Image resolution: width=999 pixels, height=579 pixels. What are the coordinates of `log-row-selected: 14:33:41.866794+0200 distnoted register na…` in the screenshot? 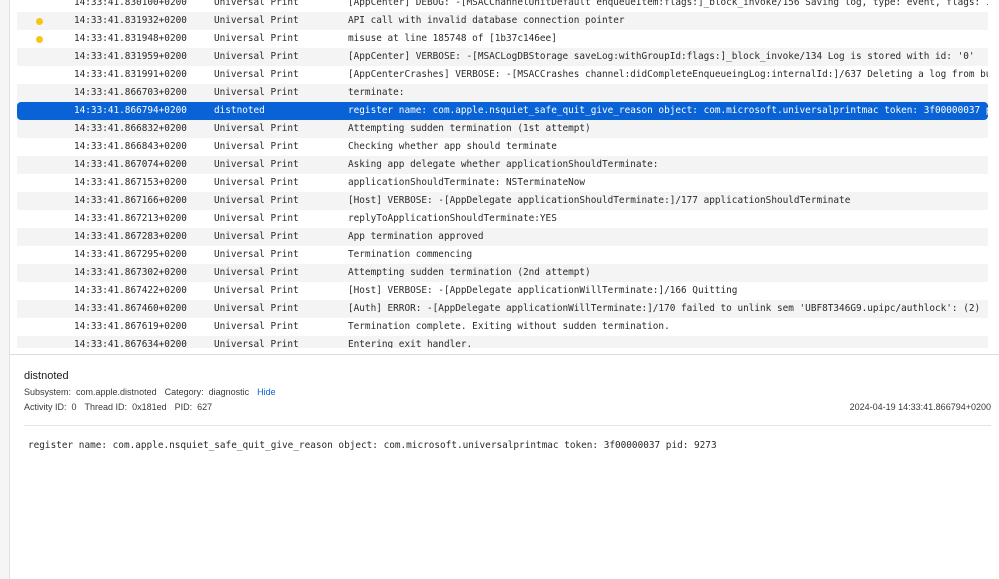 It's located at (502, 111).